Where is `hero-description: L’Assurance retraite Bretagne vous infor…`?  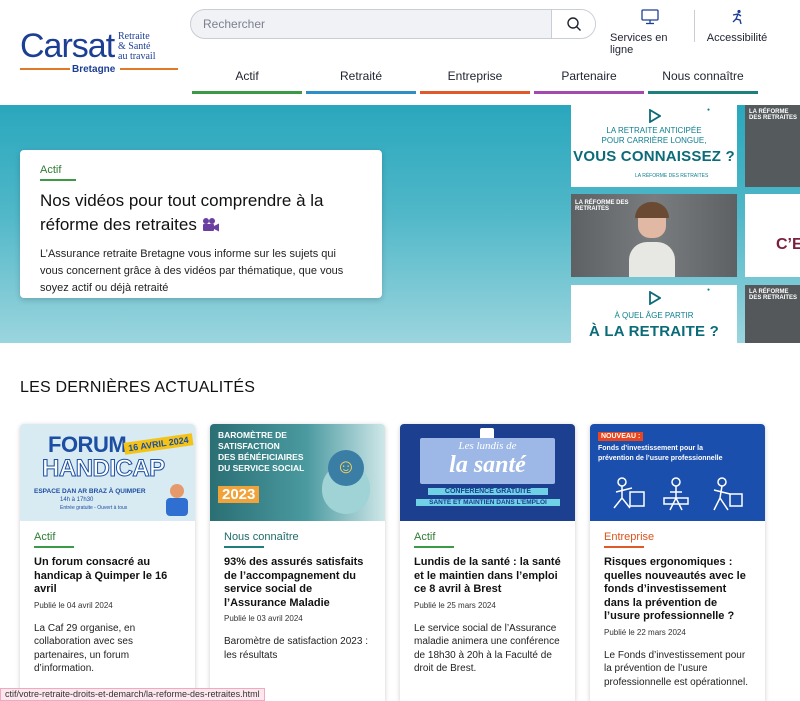
hero-description: L’Assurance retraite Bretagne vous infor… is located at coordinates (192, 271).